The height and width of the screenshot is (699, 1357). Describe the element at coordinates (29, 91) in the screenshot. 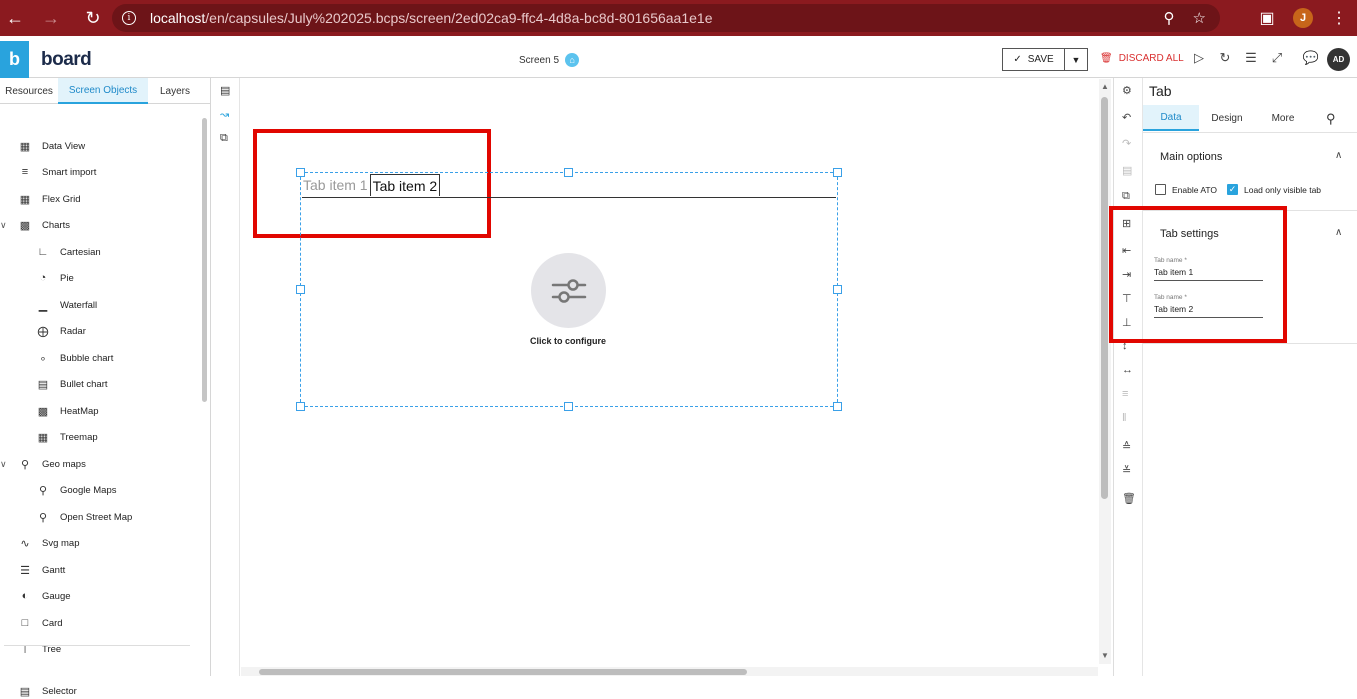

I see `tab-resources: Resources` at that location.